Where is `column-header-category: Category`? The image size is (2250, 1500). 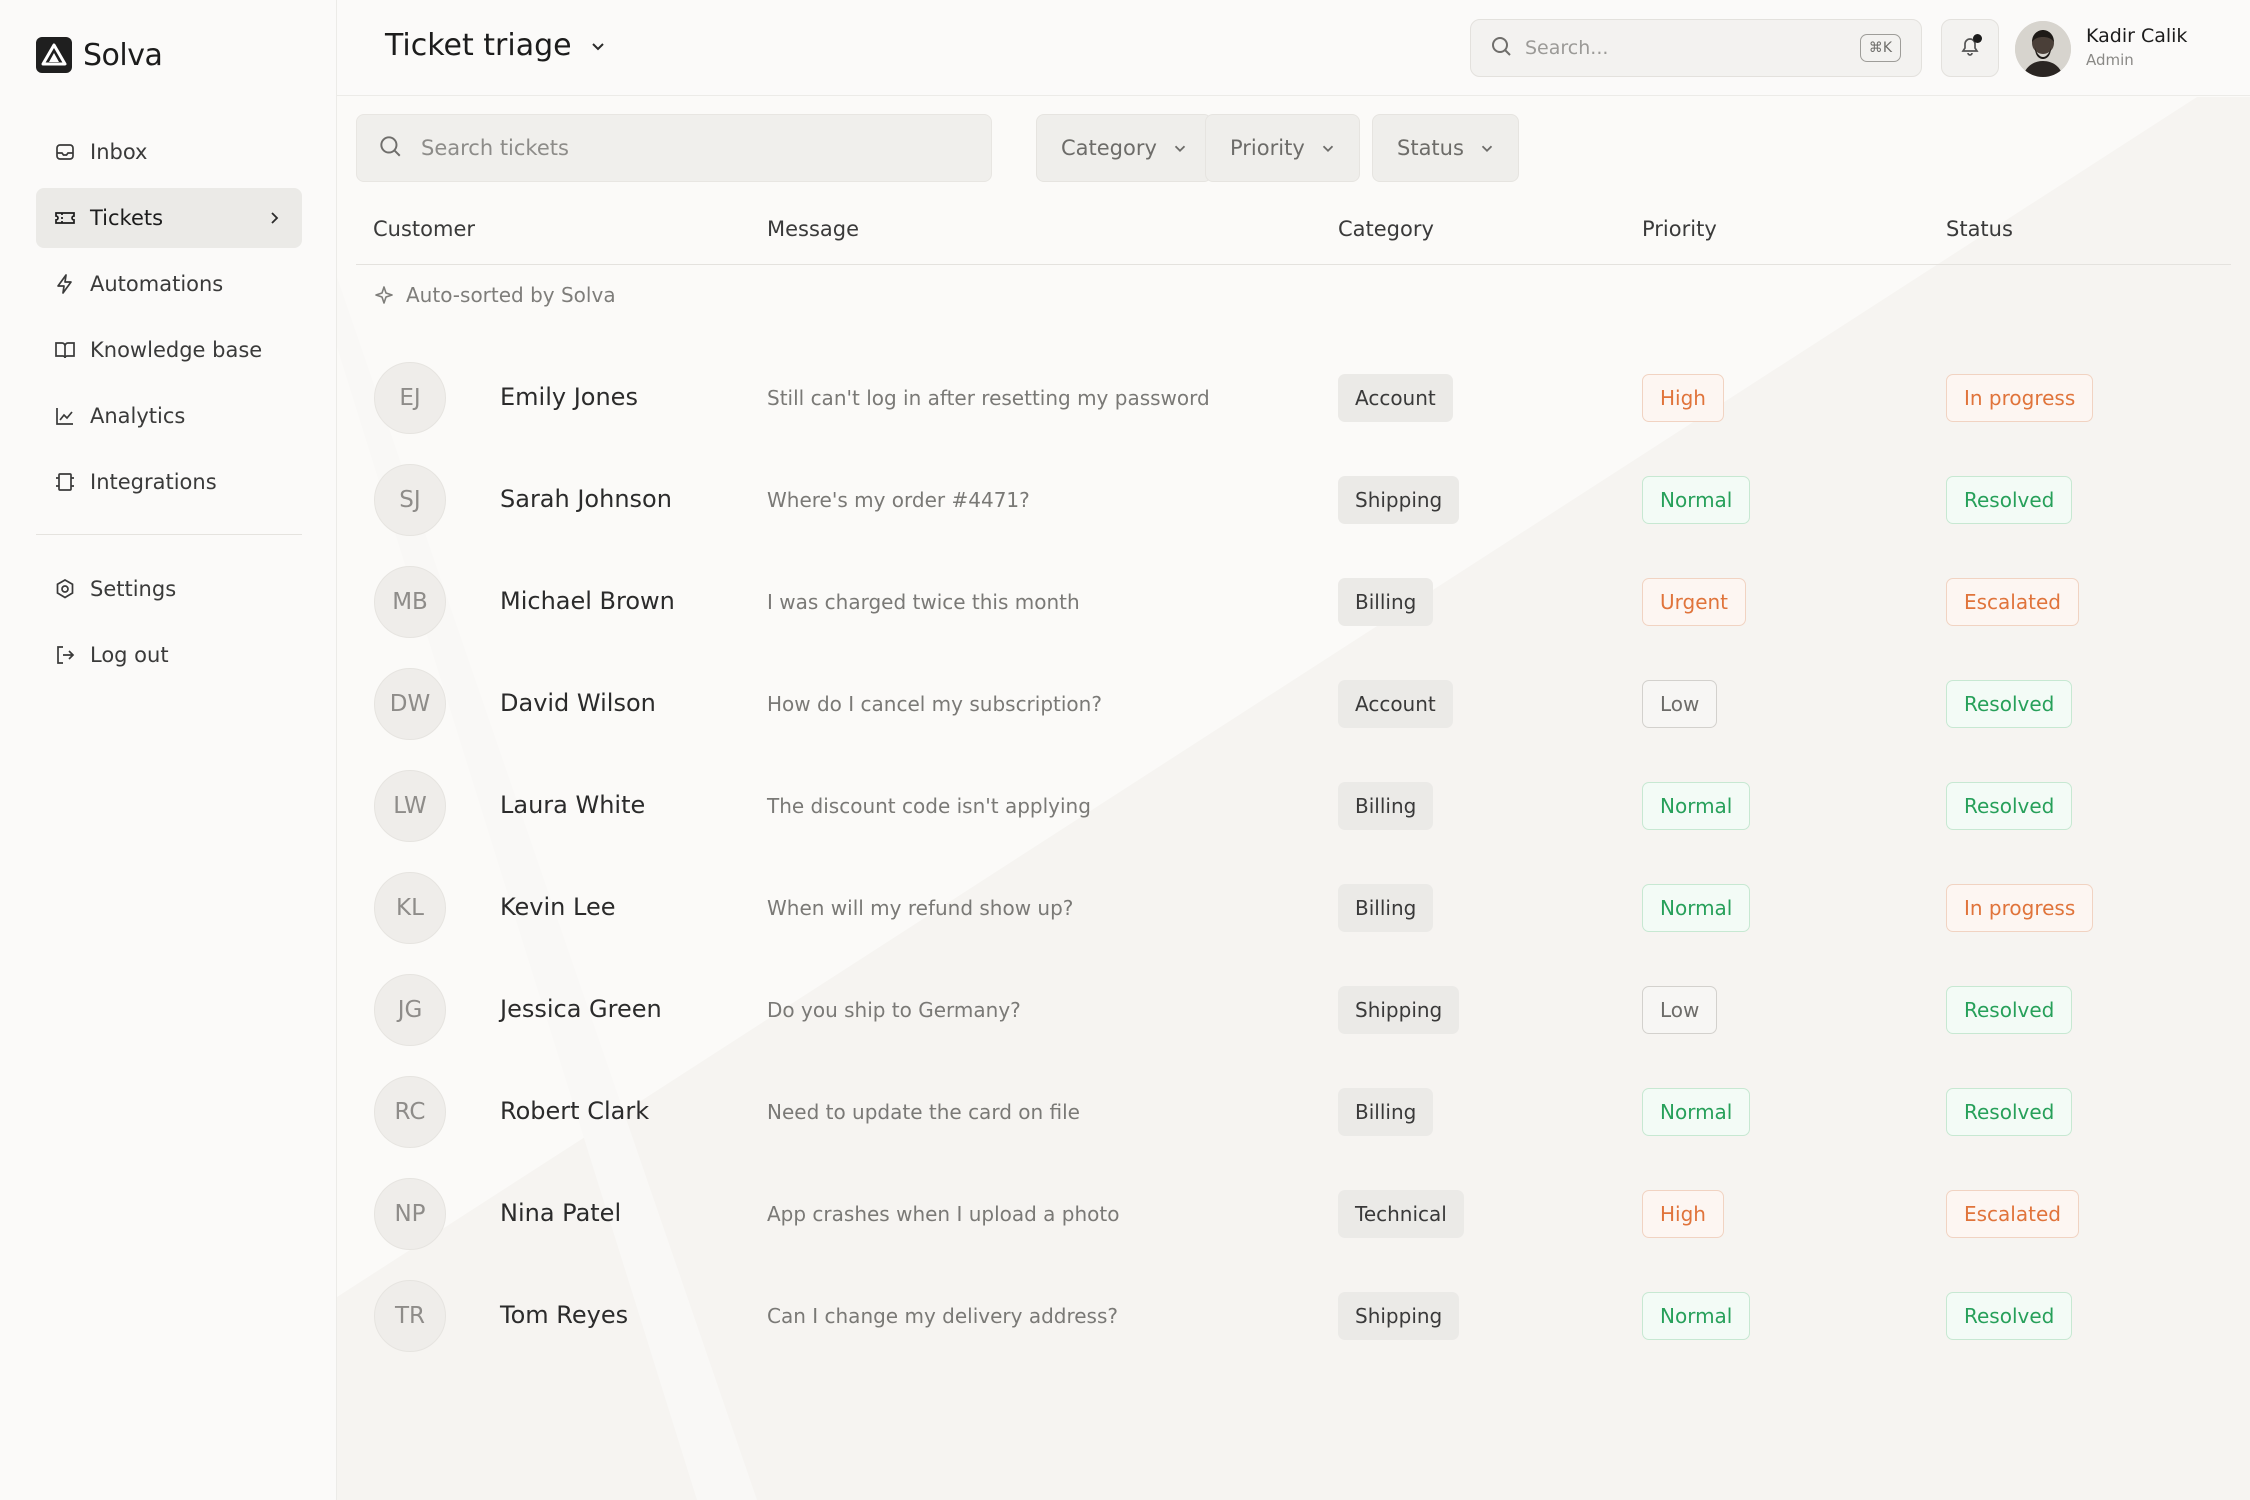 column-header-category: Category is located at coordinates (1386, 229).